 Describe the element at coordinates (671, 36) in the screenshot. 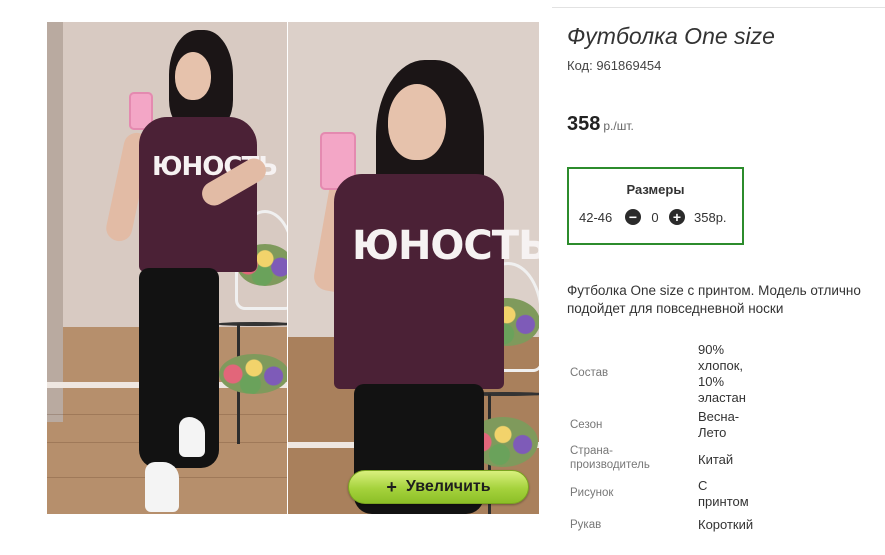

I see `product-title: Футболка One size` at that location.